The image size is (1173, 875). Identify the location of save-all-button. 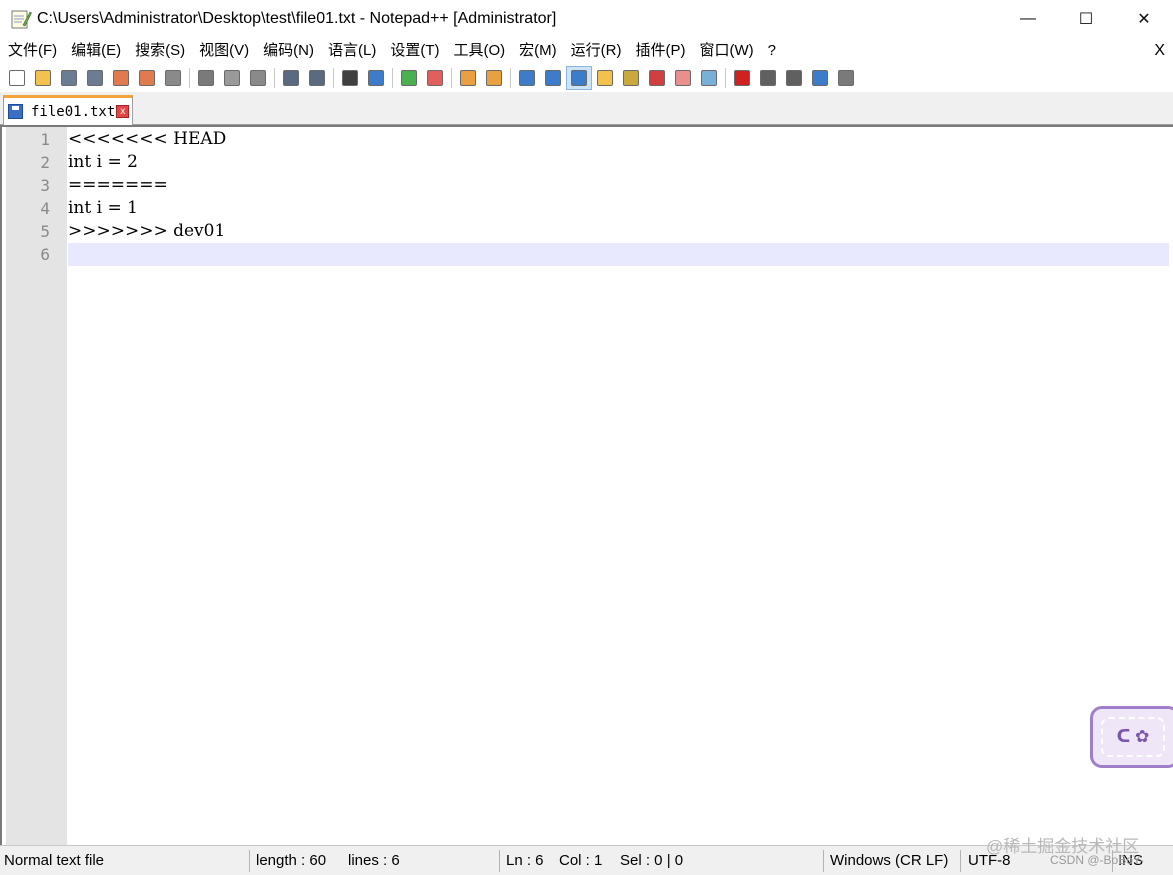
(95, 78).